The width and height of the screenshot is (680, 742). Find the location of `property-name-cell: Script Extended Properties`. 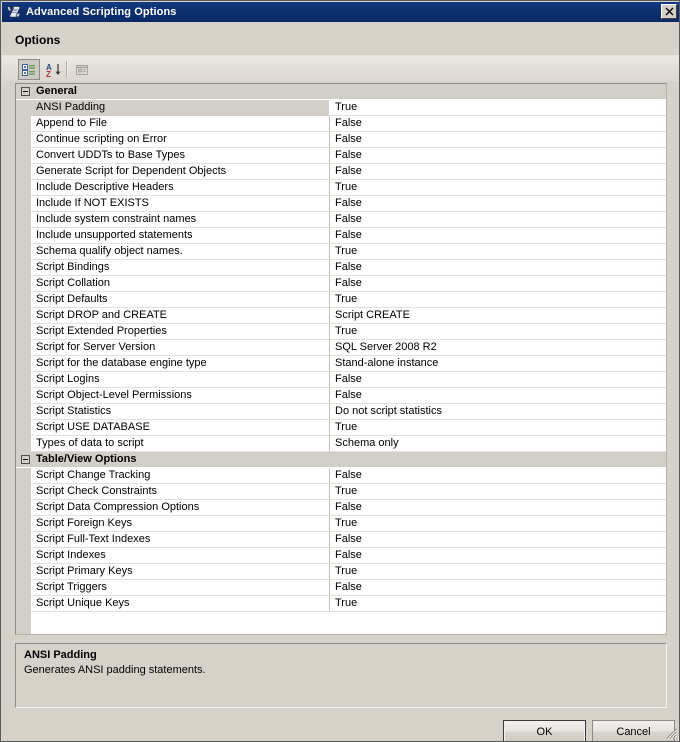

property-name-cell: Script Extended Properties is located at coordinates (180, 332).